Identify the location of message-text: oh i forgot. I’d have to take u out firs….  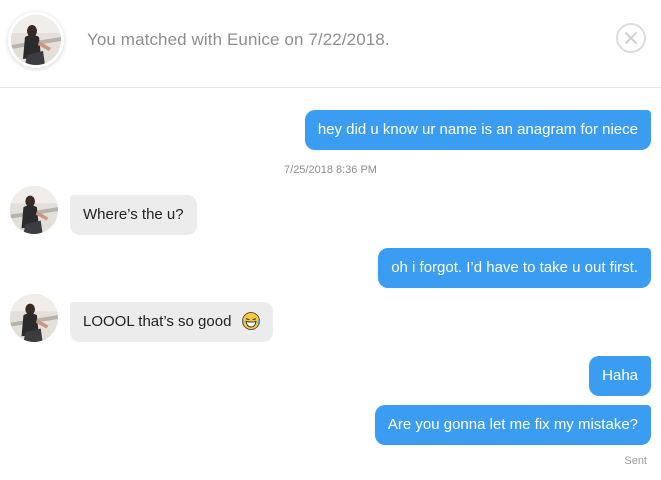
(514, 267).